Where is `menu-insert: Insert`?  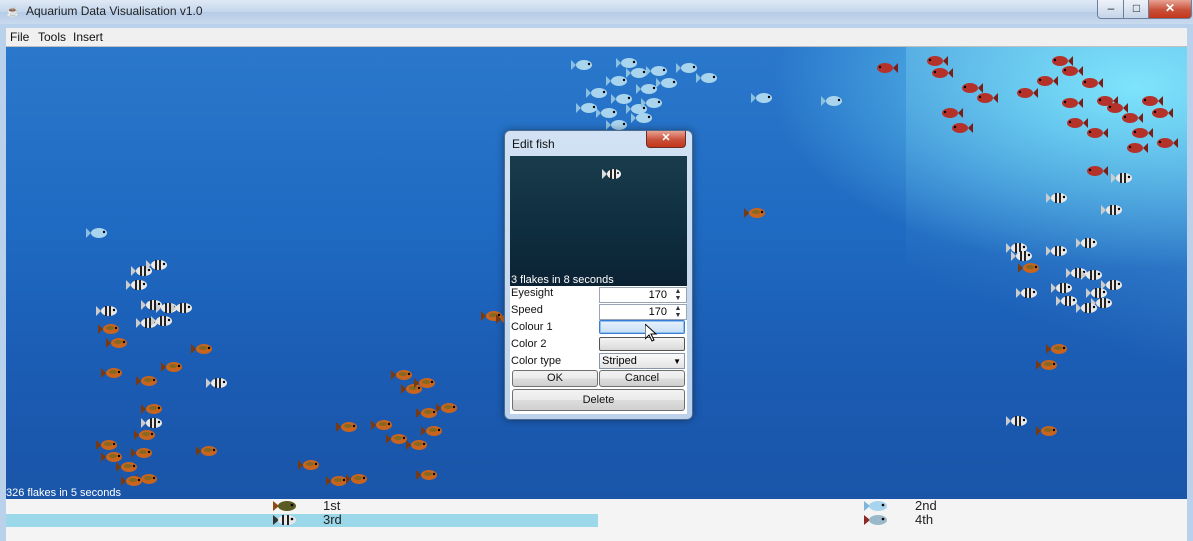 menu-insert: Insert is located at coordinates (88, 37).